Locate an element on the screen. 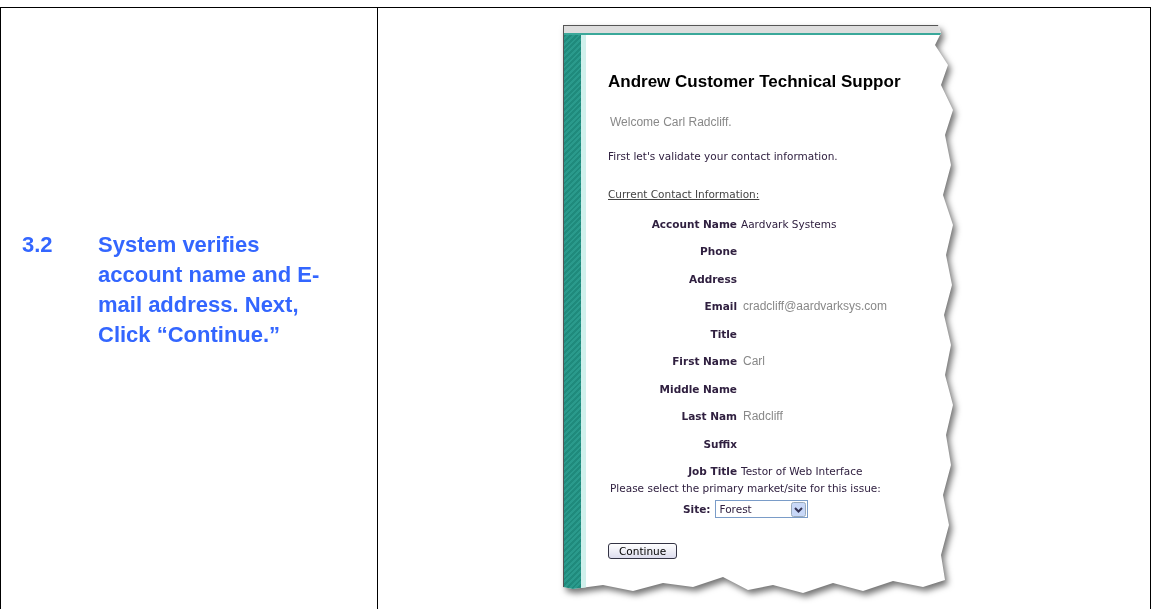 Image resolution: width=1151 pixels, height=609 pixels. site-prompt: Please select the primary market/site for this issue: is located at coordinates (745, 488).